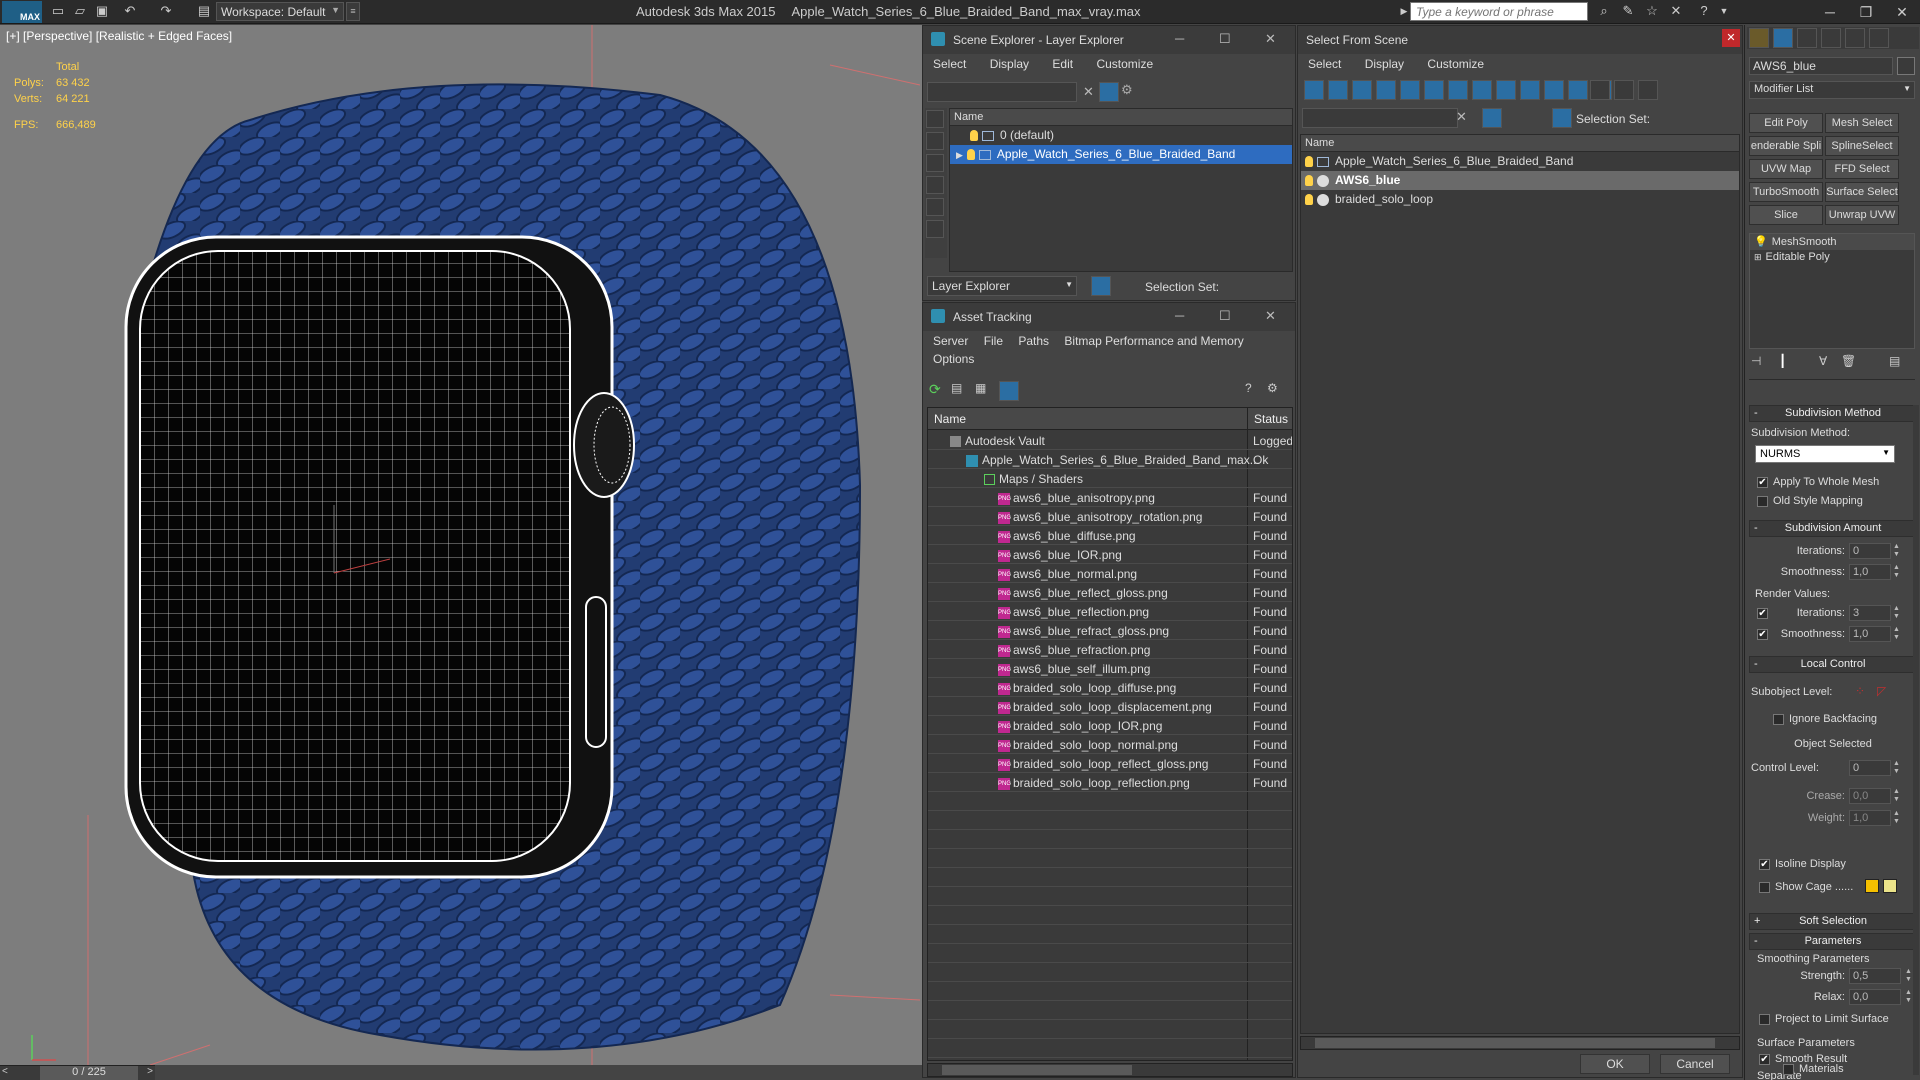 This screenshot has height=1080, width=1920. Describe the element at coordinates (1121, 154) in the screenshot. I see `layer-row-apple-watch: ▶ Apple_Watch_Series_6_Blue_Braided_Band` at that location.